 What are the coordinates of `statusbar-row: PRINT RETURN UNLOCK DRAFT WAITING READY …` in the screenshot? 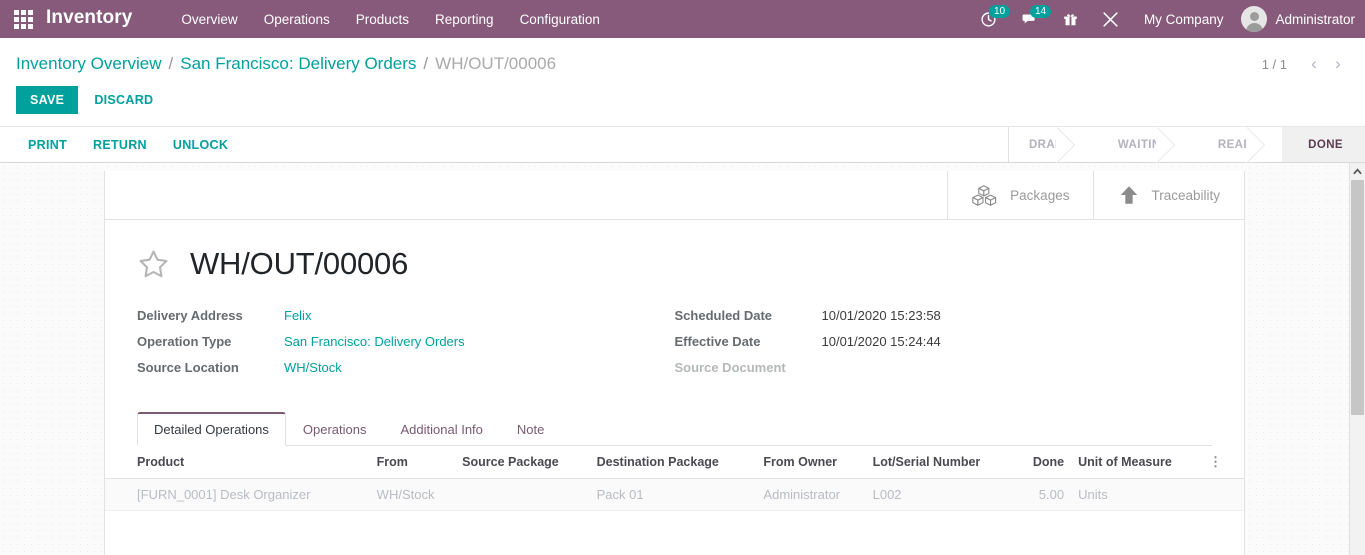 It's located at (682, 144).